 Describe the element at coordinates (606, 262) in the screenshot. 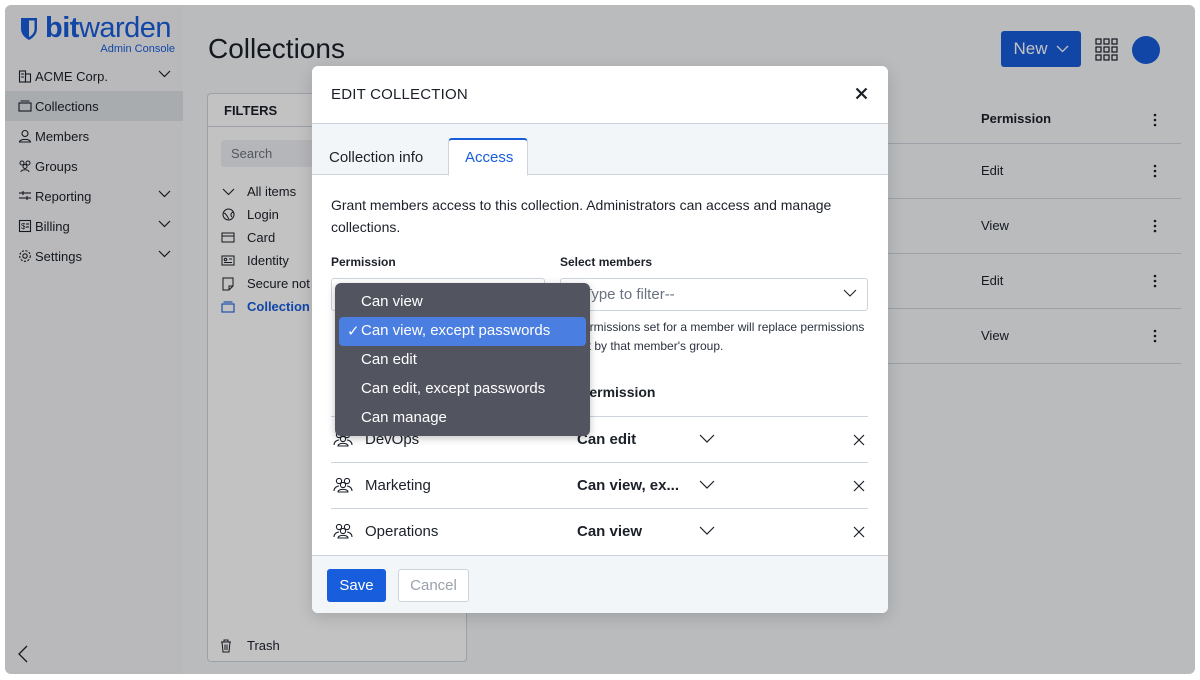

I see `members-label: Select members` at that location.